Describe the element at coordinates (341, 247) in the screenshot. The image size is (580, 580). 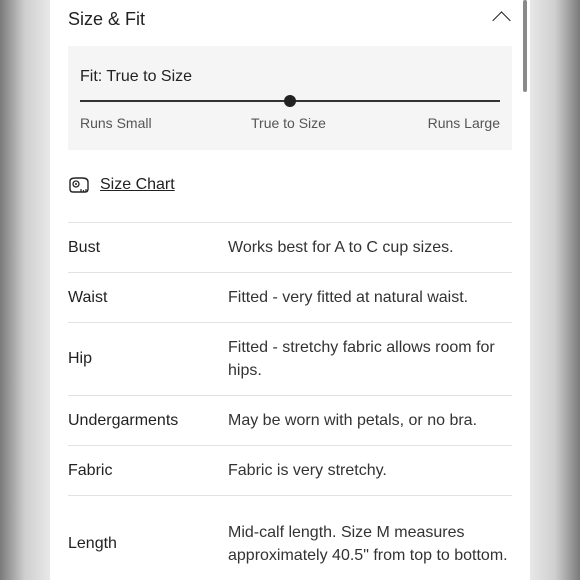
I see `row-value: Works best for A to C cup sizes.` at that location.